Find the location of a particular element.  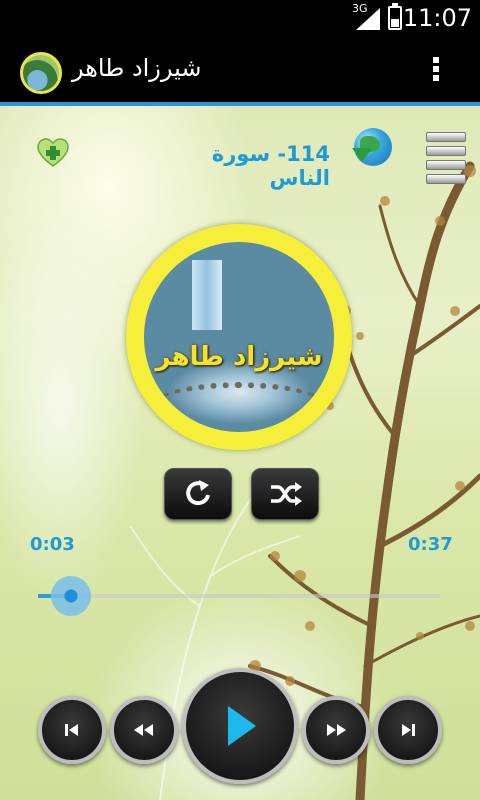

shuffle-icon is located at coordinates (286, 494).